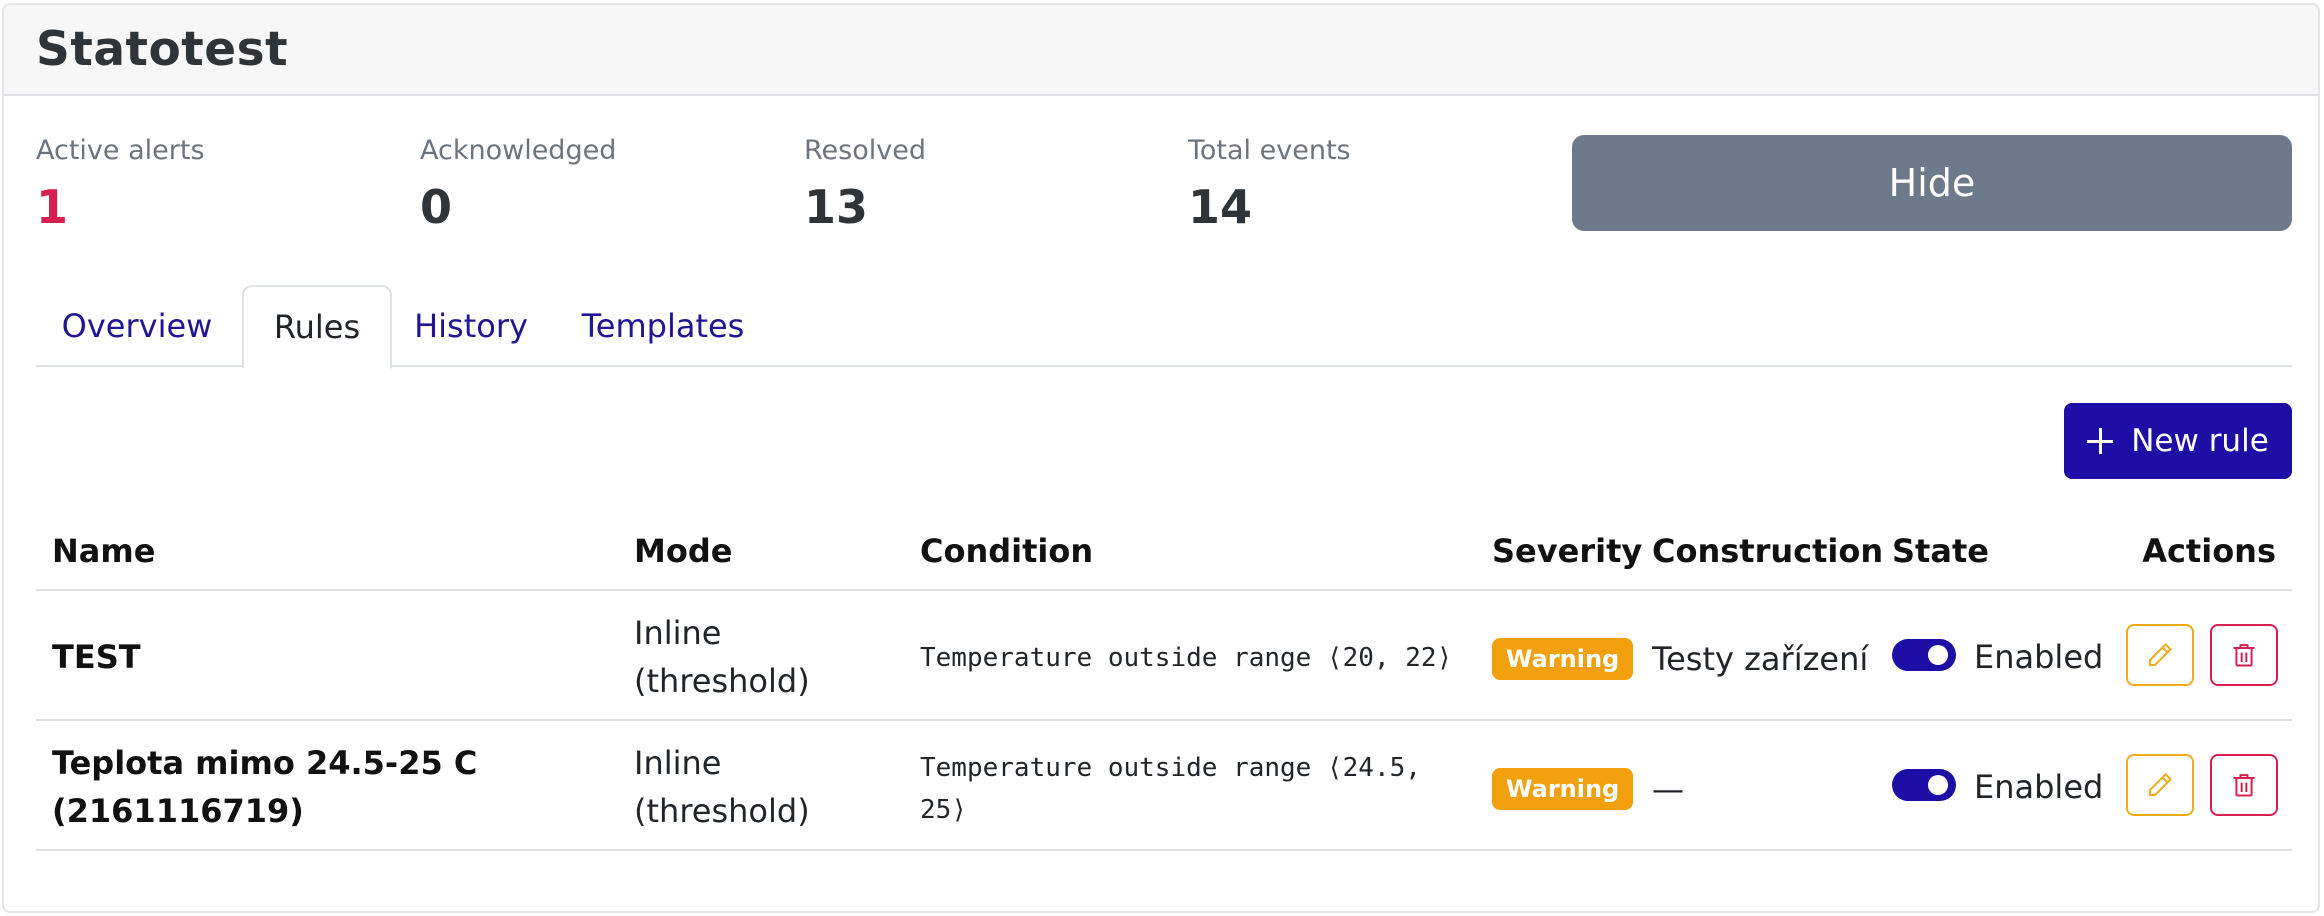 The height and width of the screenshot is (916, 2324). Describe the element at coordinates (518, 150) in the screenshot. I see `stat-label: Acknowledged` at that location.